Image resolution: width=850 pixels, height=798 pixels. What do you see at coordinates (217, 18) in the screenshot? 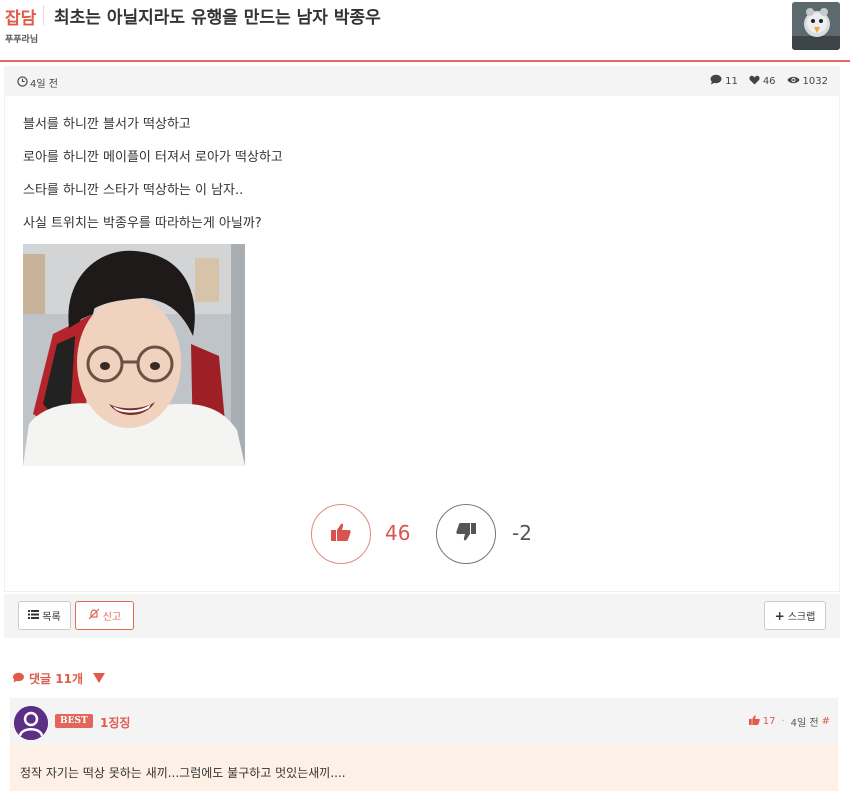
I see `post-title: 최초는 아닐지라도 유행을 만드는 남자 박종우` at bounding box center [217, 18].